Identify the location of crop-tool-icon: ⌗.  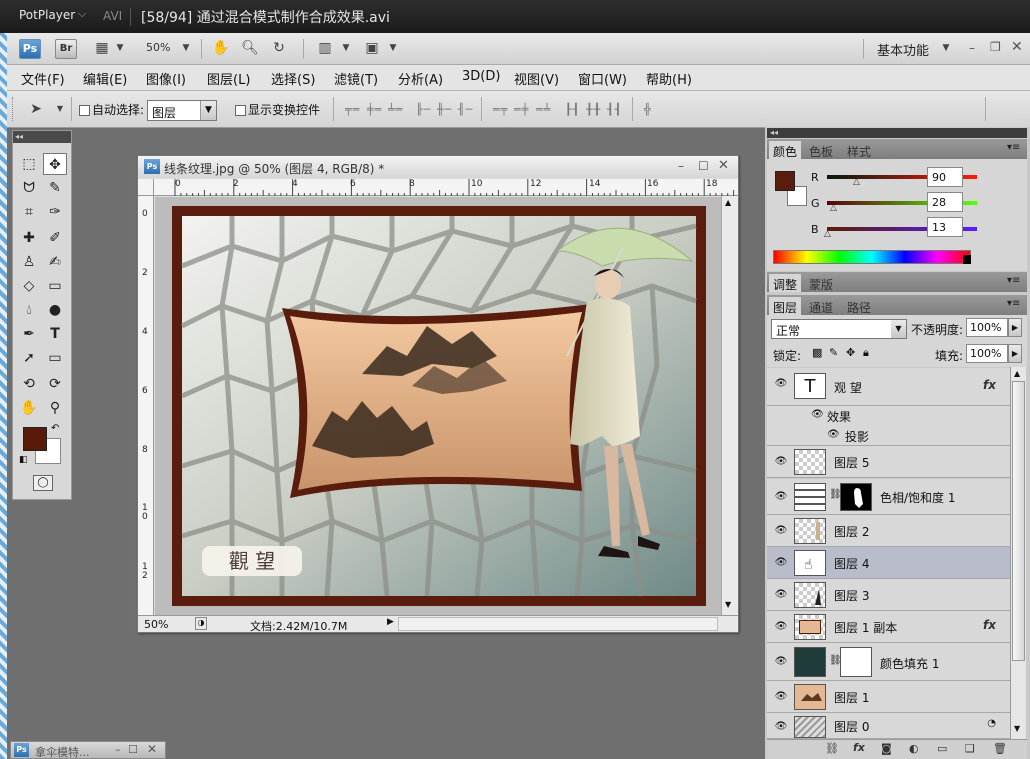
(29, 212).